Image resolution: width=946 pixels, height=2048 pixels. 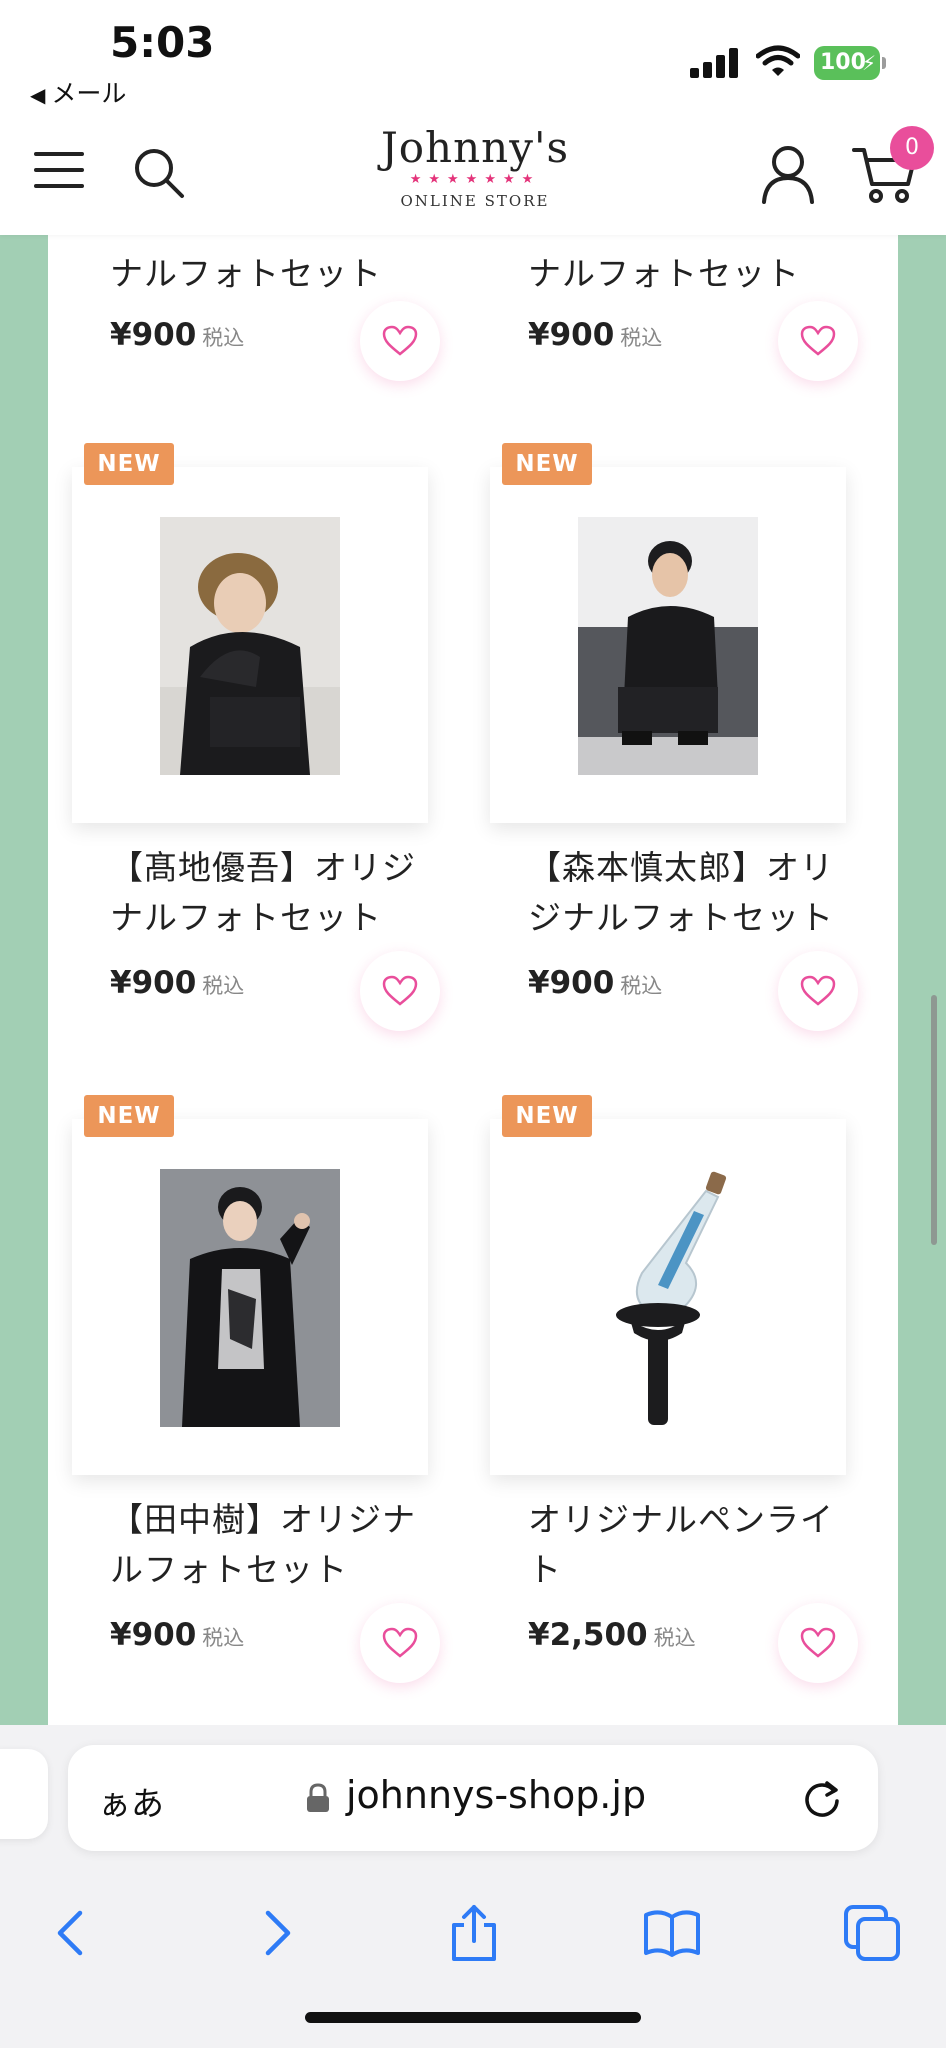 What do you see at coordinates (162, 42) in the screenshot?
I see `status-time: 5:03` at bounding box center [162, 42].